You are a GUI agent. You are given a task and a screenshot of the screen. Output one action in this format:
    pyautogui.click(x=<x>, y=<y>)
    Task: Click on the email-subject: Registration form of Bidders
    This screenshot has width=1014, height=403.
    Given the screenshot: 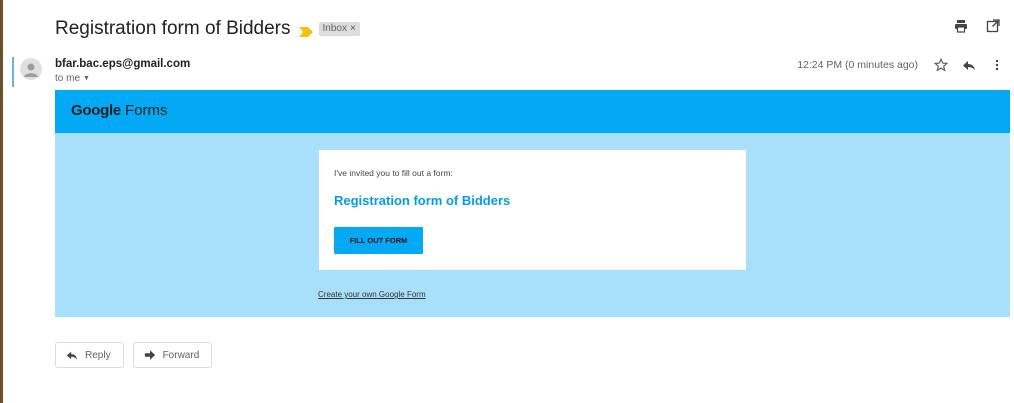 What is the action you would take?
    pyautogui.click(x=173, y=28)
    